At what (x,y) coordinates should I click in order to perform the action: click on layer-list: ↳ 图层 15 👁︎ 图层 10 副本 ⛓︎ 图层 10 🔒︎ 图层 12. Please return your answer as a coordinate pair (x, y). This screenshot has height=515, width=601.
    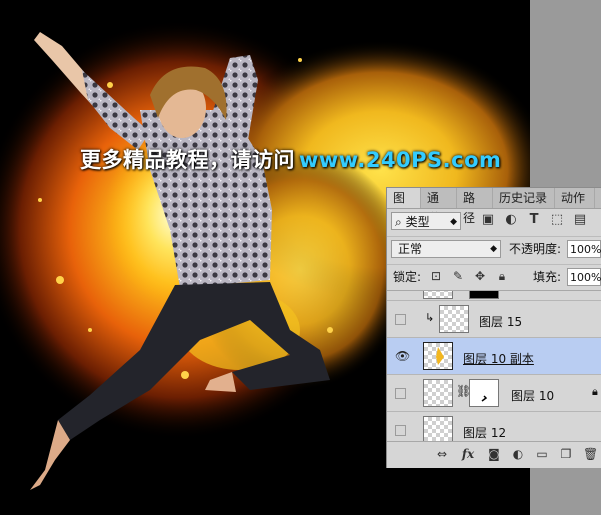
    Looking at the image, I should click on (494, 365).